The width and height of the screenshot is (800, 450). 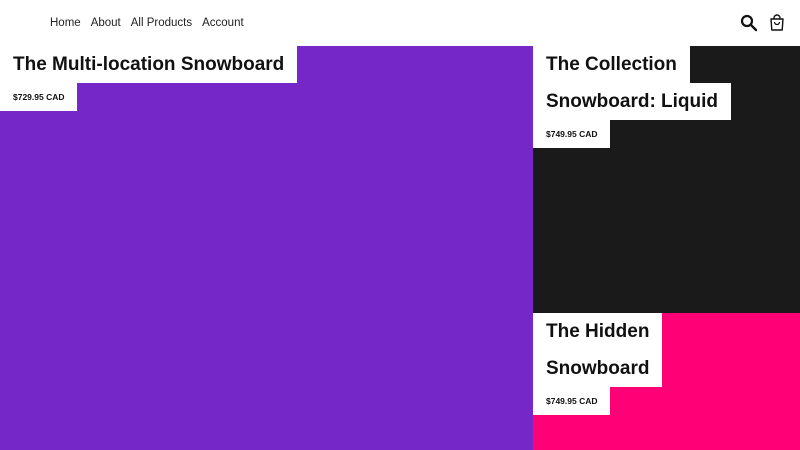 I want to click on main-nav: Home About All Products Account, so click(x=147, y=23).